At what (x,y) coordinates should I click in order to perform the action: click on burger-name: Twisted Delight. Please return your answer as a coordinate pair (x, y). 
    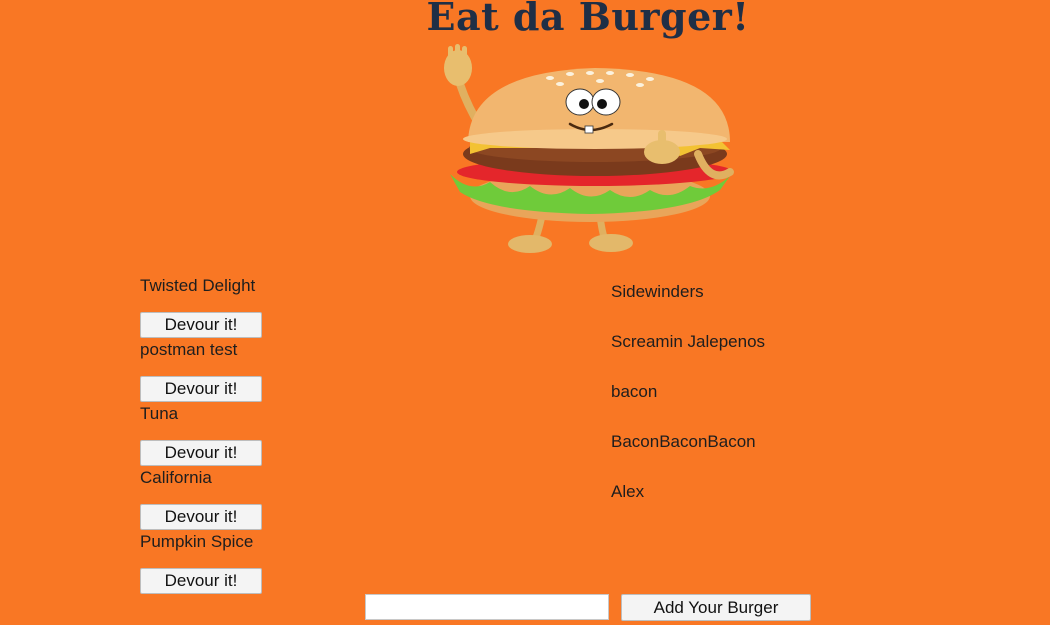
    Looking at the image, I should click on (198, 285).